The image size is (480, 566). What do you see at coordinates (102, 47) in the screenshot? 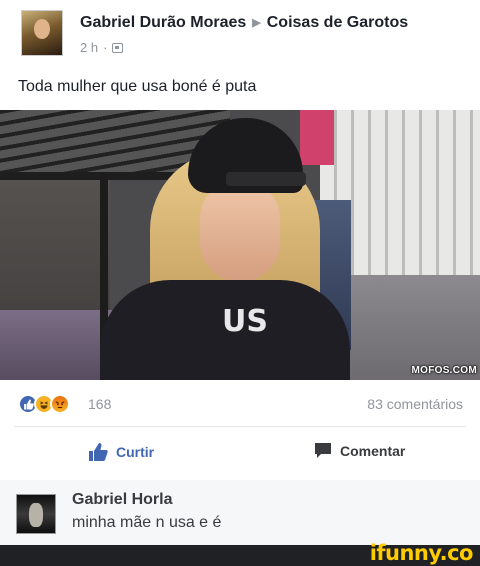
I see `post-meta: 2 h ·` at bounding box center [102, 47].